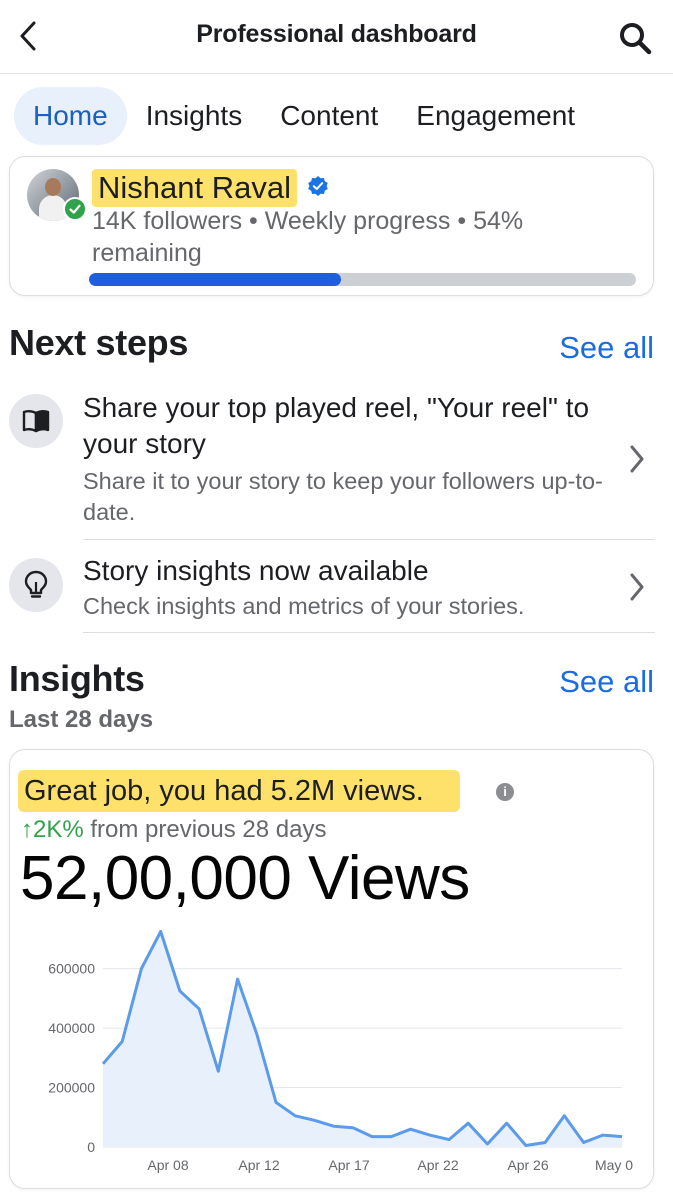  Describe the element at coordinates (348, 1165) in the screenshot. I see `x-tick-label: Apr 17` at that location.